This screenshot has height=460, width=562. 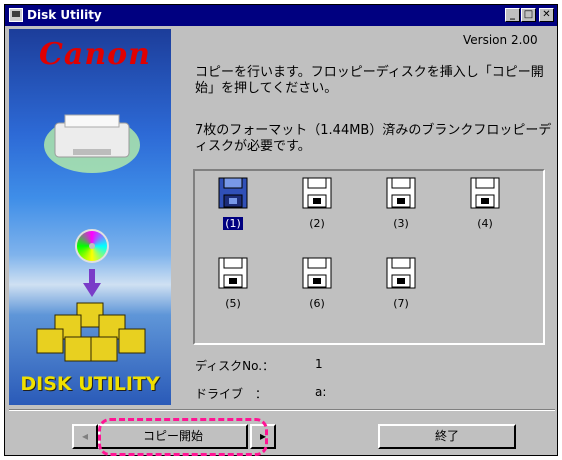 What do you see at coordinates (369, 80) in the screenshot?
I see `instruction-text: コピーを行います。フロッピーディスクを挿入し「コピー開始」を押してください。` at bounding box center [369, 80].